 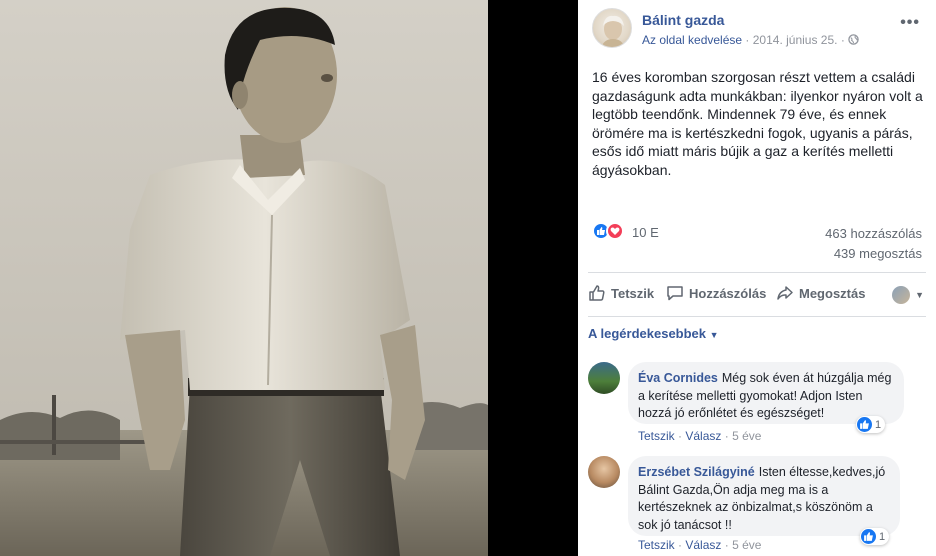 I want to click on chevron-down-icon: ▼, so click(x=714, y=335).